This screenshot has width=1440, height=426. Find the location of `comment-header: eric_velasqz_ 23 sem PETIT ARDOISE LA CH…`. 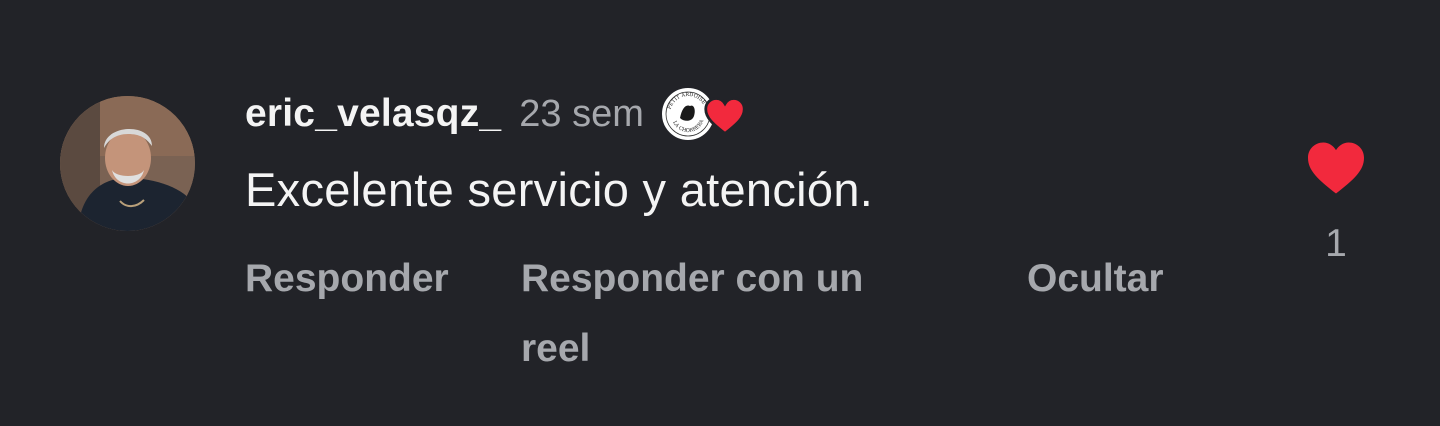

comment-header: eric_velasqz_ 23 sem PETIT ARDOISE LA CH… is located at coordinates (496, 114).